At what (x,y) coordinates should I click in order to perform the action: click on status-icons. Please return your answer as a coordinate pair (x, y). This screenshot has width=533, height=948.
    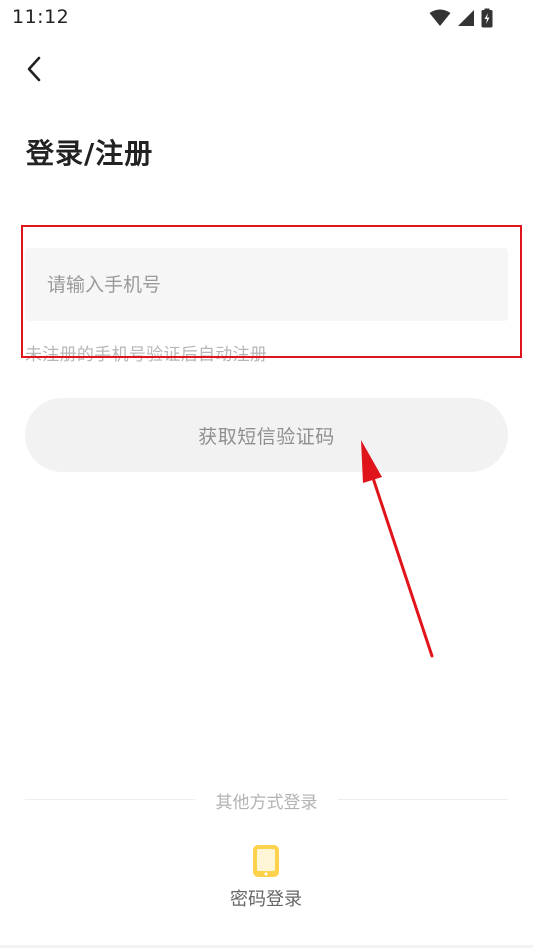
    Looking at the image, I should click on (461, 18).